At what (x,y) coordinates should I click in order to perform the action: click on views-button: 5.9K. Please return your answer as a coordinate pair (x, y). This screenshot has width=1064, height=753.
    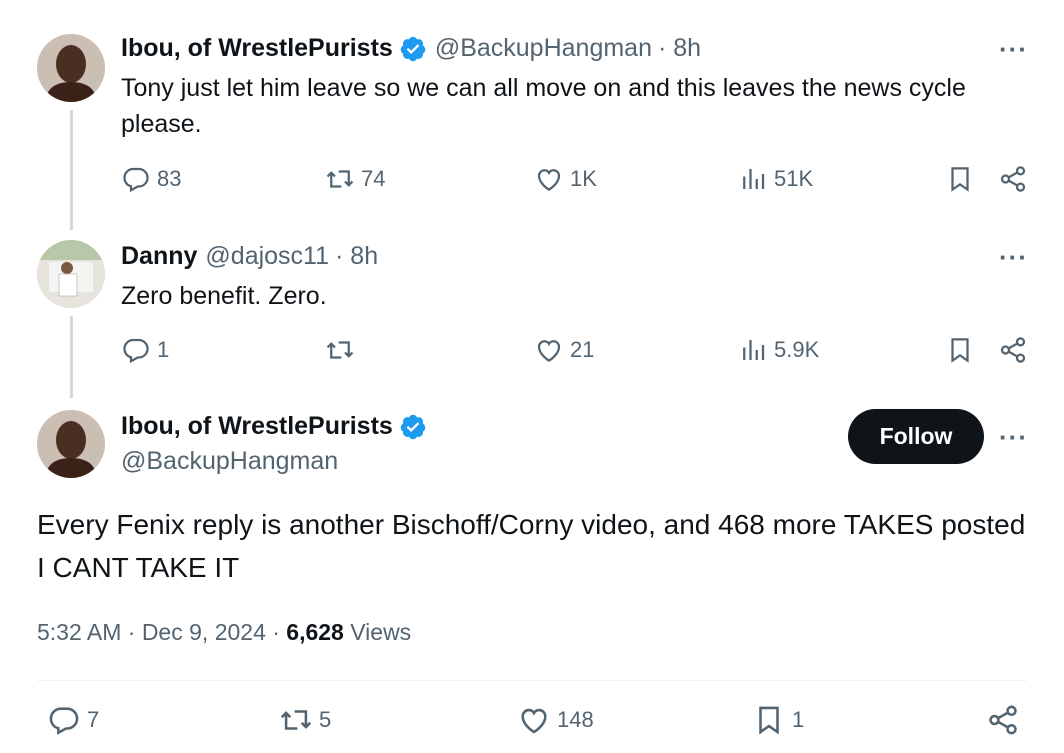
    Looking at the image, I should click on (778, 350).